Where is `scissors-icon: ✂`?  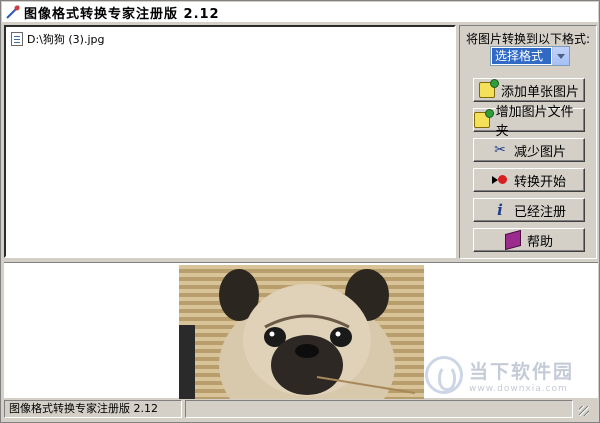 scissors-icon: ✂ is located at coordinates (500, 150).